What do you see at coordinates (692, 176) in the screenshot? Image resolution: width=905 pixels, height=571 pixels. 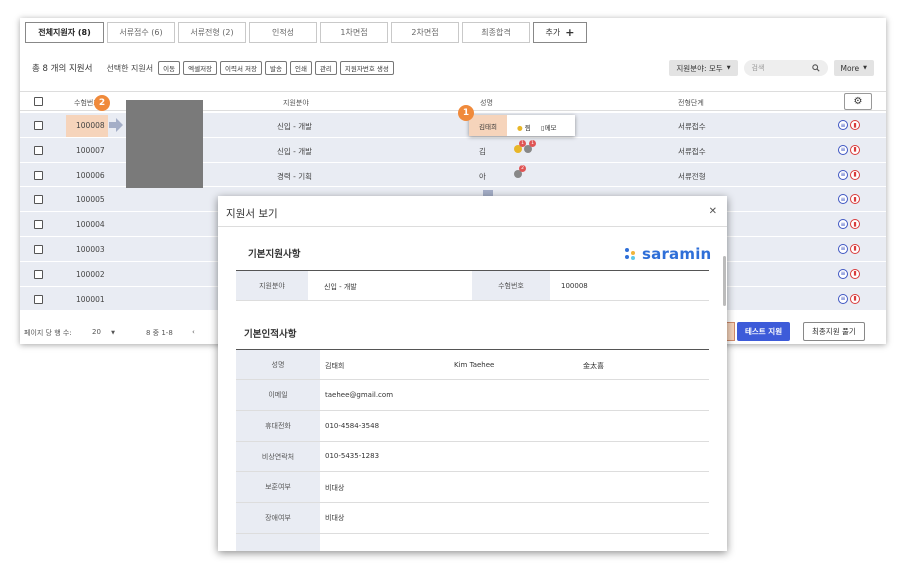 I see `row-stage: 서류전형` at bounding box center [692, 176].